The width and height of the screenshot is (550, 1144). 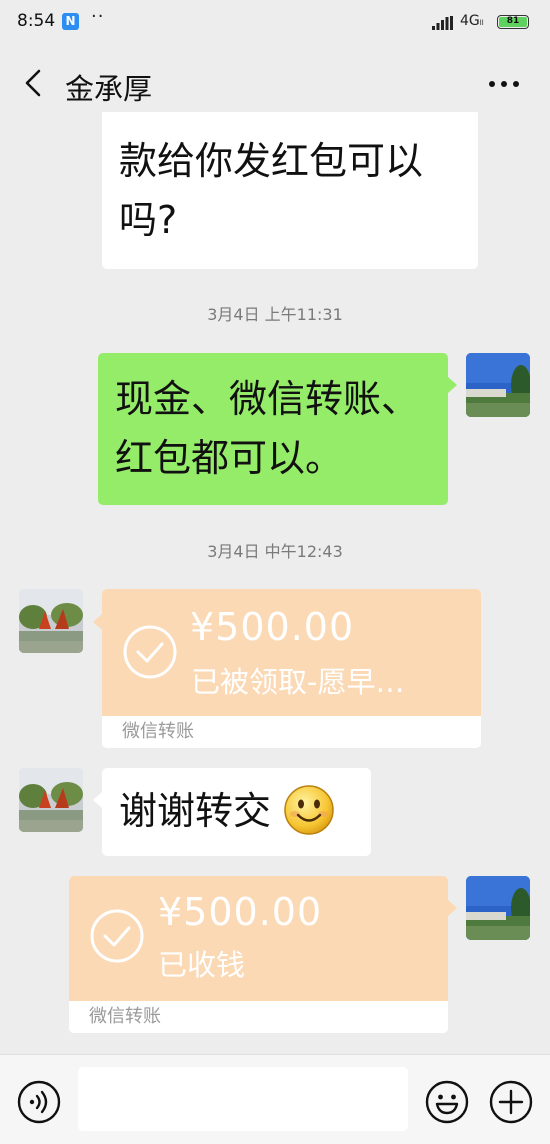 What do you see at coordinates (202, 965) in the screenshot?
I see `transfer-status: 已收钱` at bounding box center [202, 965].